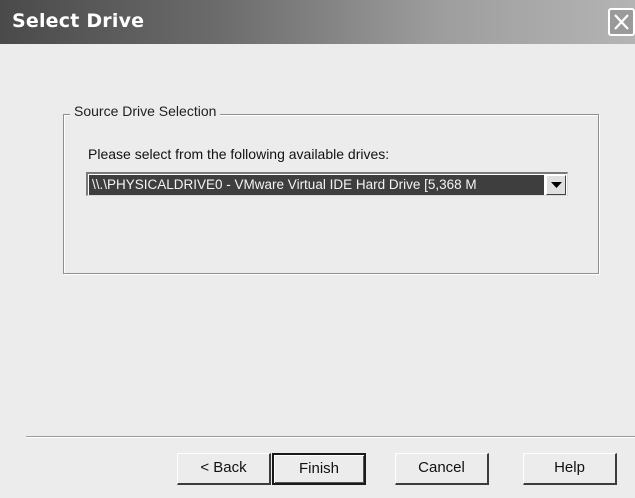 The image size is (635, 498). Describe the element at coordinates (145, 111) in the screenshot. I see `groupbox-legend: Source Drive Selection` at that location.